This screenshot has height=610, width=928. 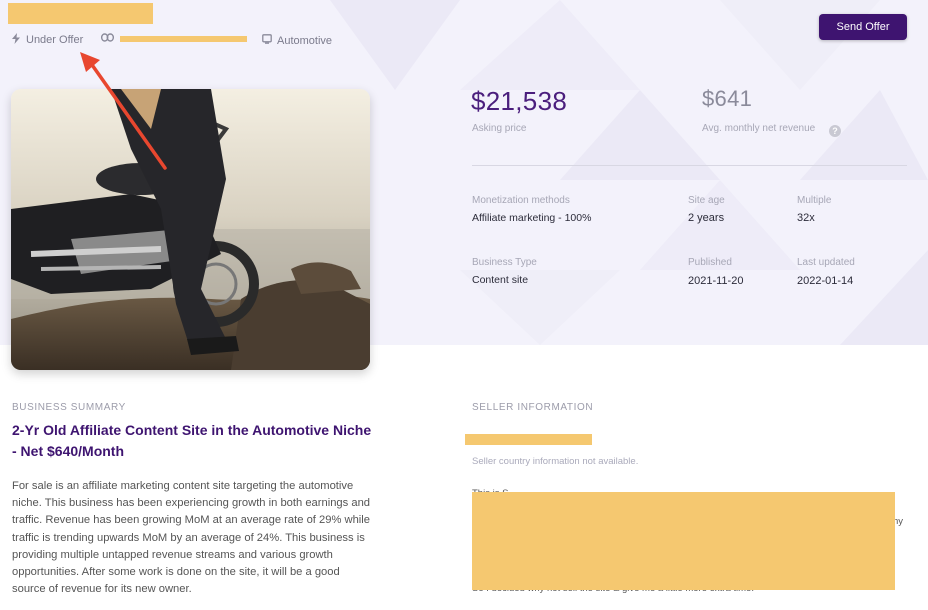 I want to click on send-offer-button: Send Offer, so click(x=863, y=27).